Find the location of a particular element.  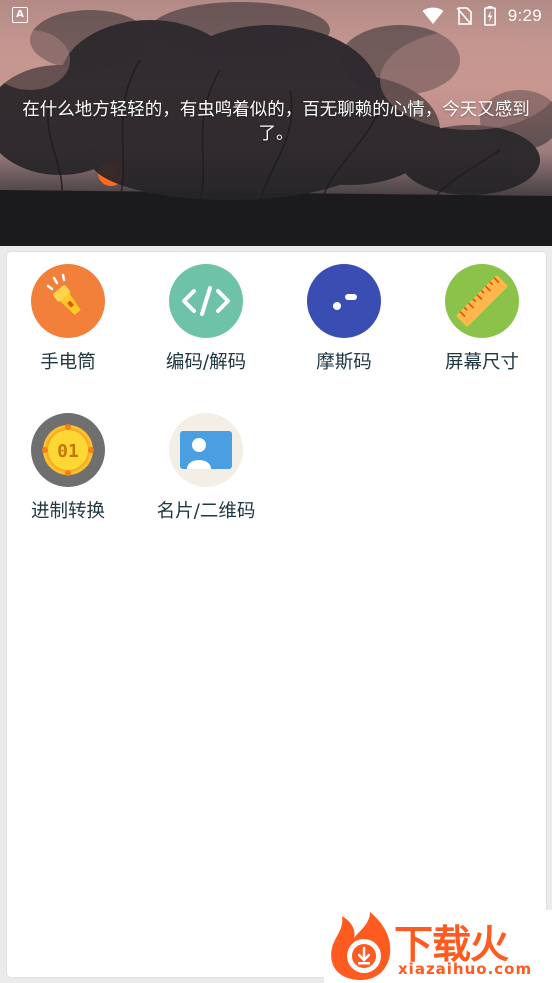

morse-icon is located at coordinates (344, 301).